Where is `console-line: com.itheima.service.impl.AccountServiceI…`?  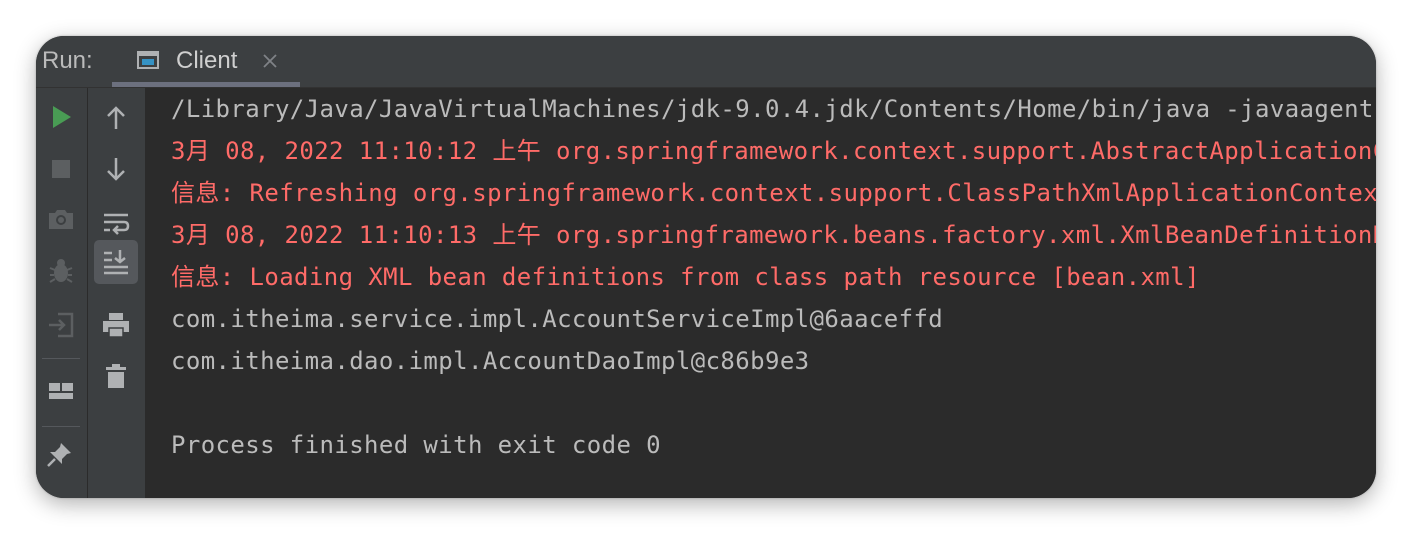 console-line: com.itheima.service.impl.AccountServiceI… is located at coordinates (557, 319).